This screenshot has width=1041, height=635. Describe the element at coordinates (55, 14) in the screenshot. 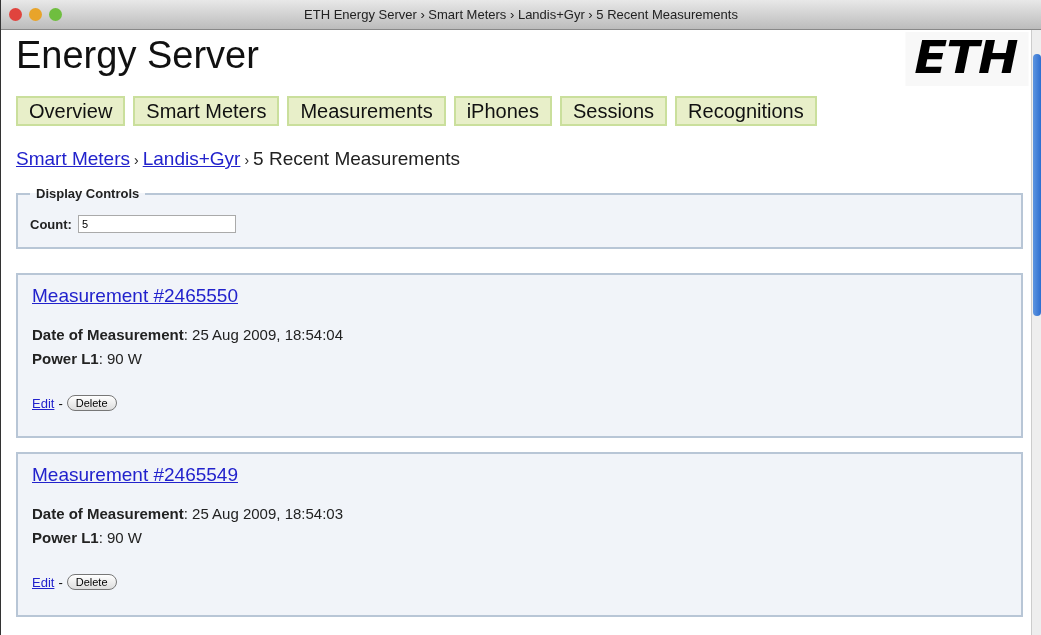

I see `zoom-icon` at that location.